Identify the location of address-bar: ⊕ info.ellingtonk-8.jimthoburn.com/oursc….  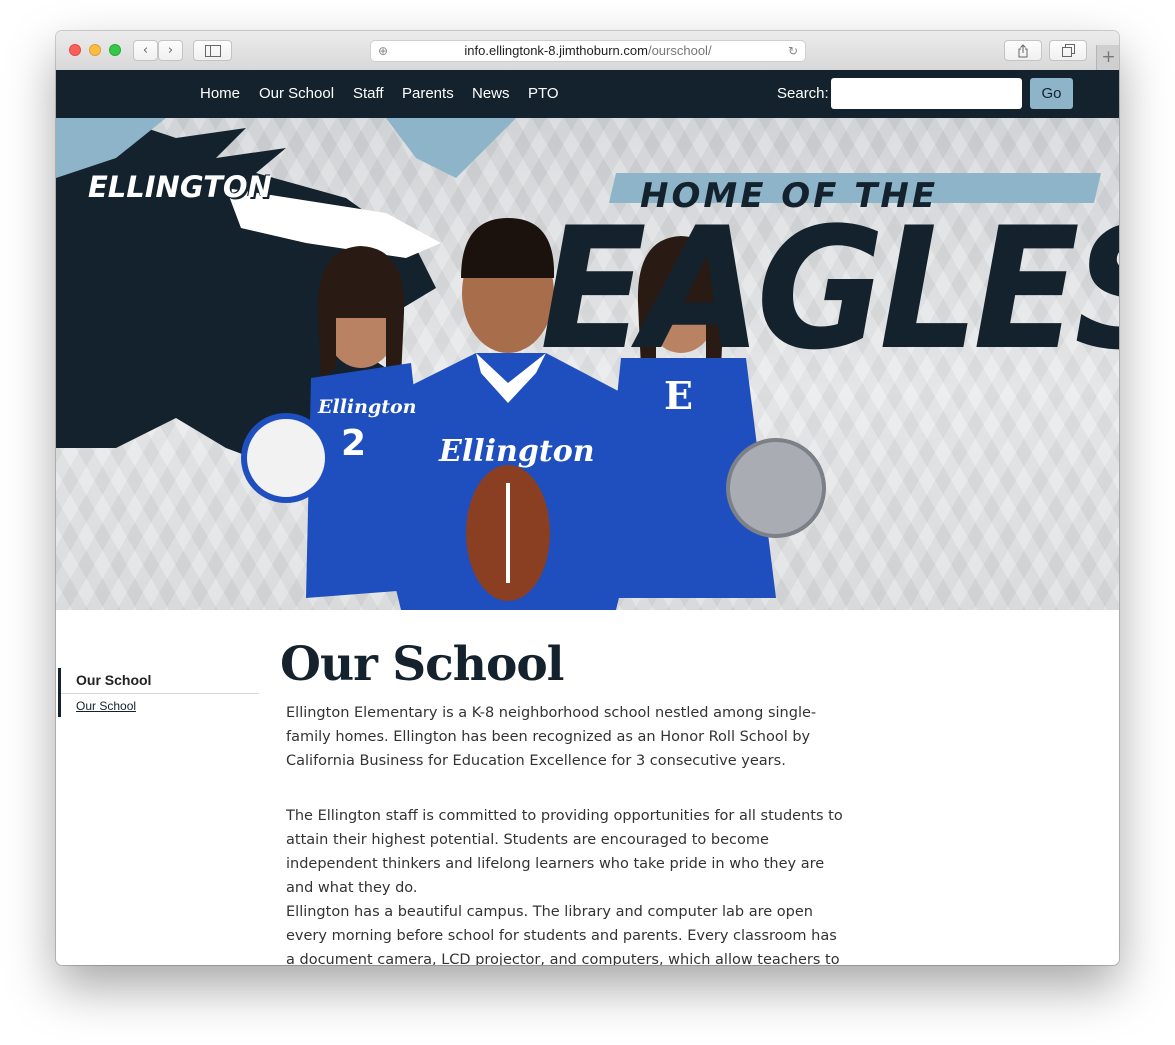
(588, 51).